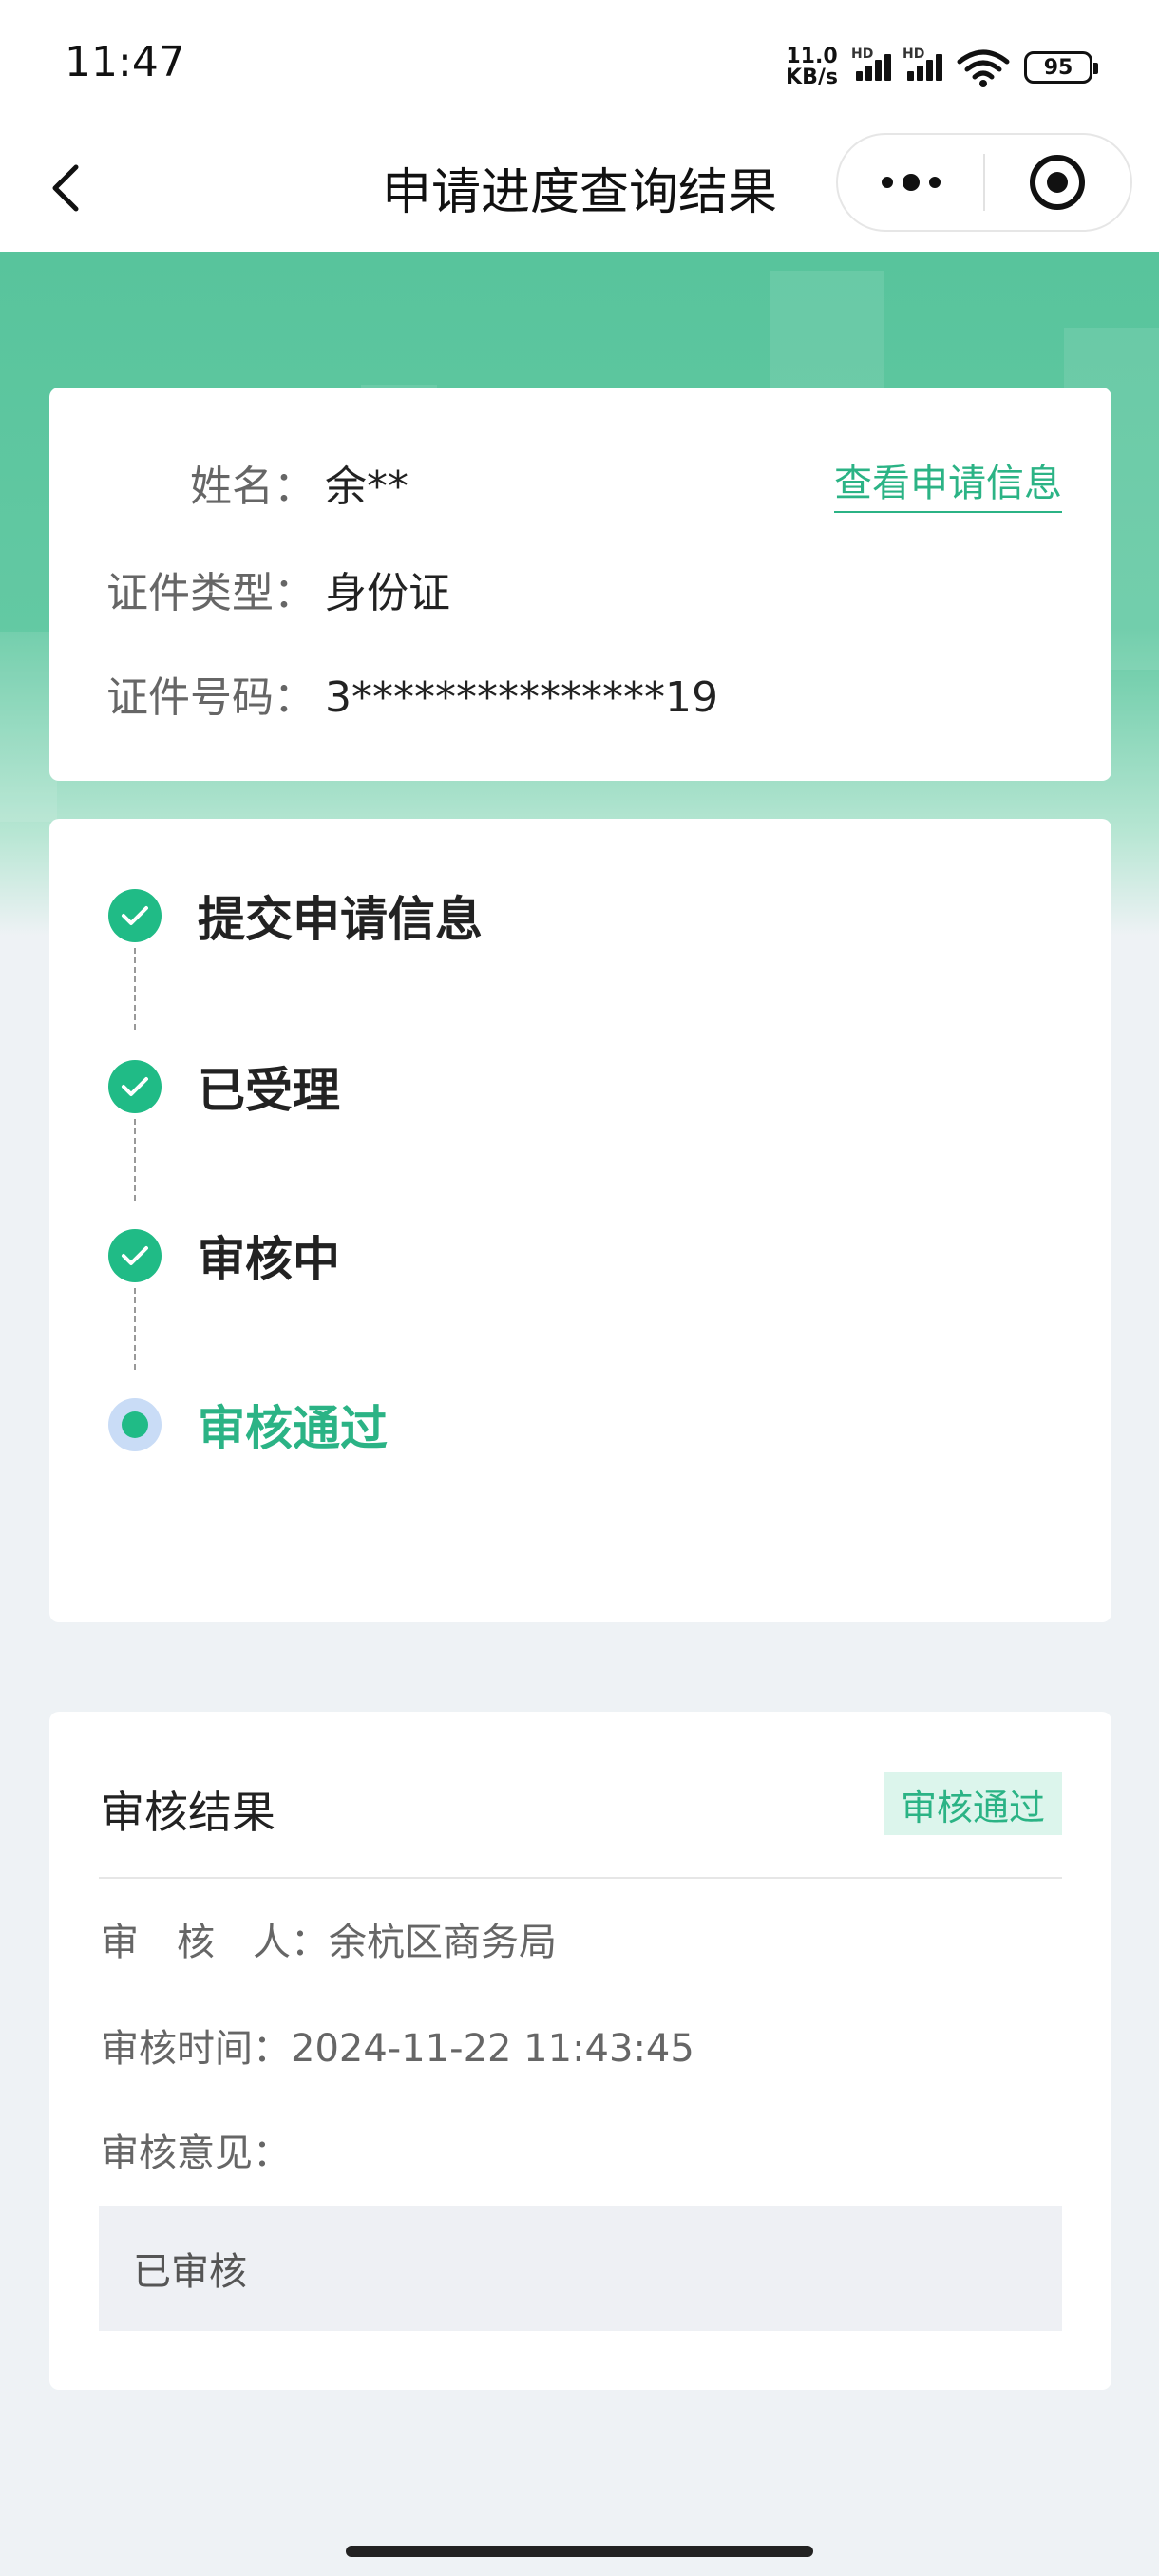 This screenshot has height=2576, width=1159. I want to click on id-number-label: 证件号码：, so click(210, 697).